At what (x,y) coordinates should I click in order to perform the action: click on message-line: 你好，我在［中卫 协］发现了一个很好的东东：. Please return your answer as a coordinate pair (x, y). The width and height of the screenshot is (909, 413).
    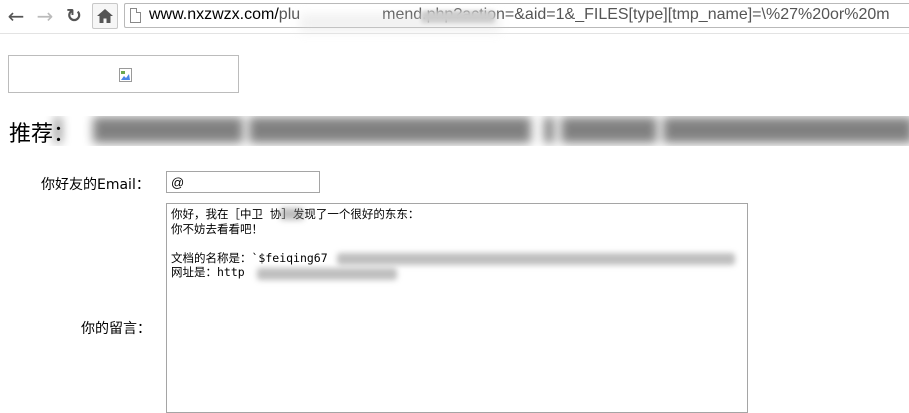
    Looking at the image, I should click on (295, 214).